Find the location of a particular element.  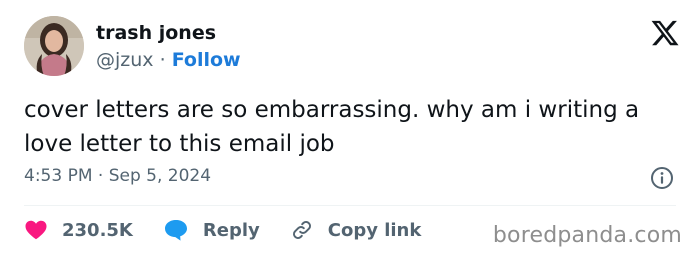

copy-link-label: Copy link is located at coordinates (374, 230).